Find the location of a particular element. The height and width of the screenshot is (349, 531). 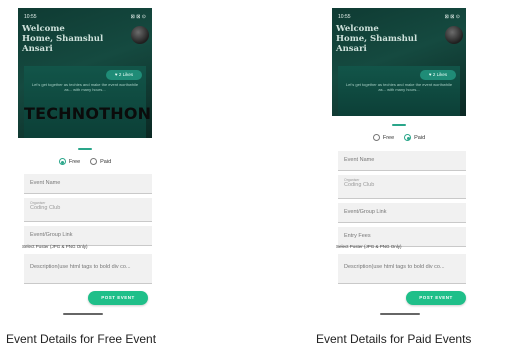

free-caption: Event Details for Free Event is located at coordinates (81, 339).